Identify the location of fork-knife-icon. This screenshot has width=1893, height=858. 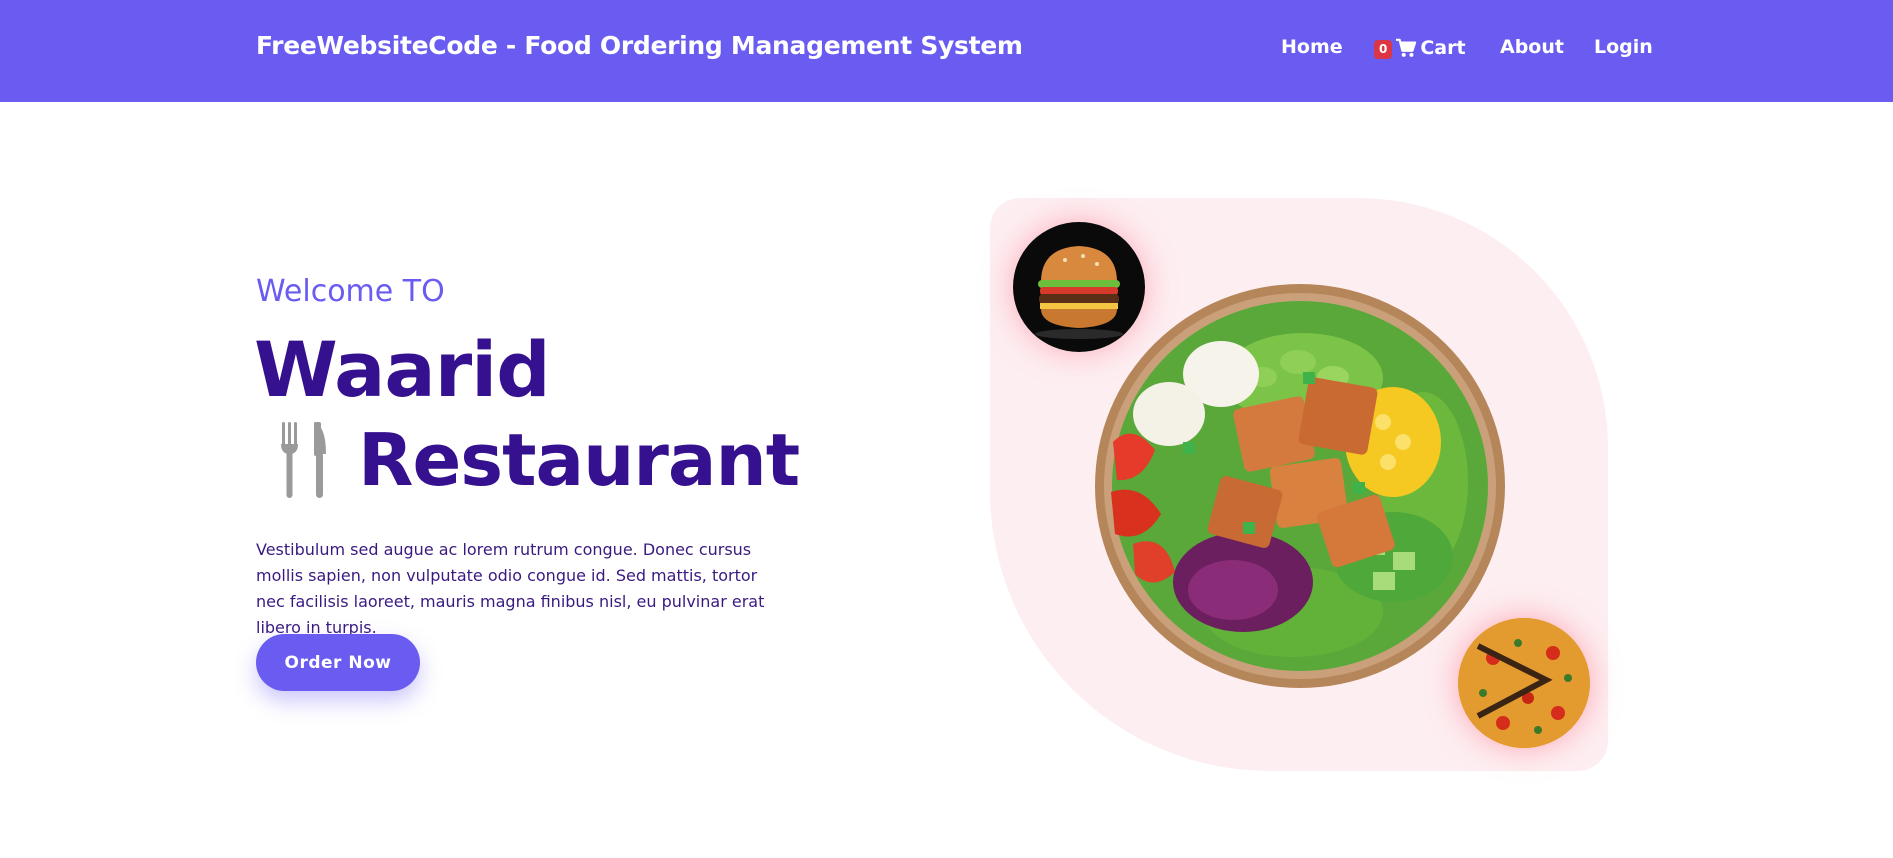
(303, 460).